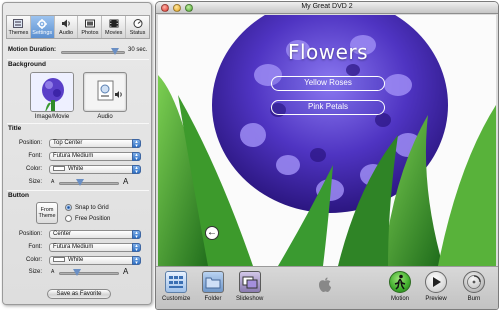 The height and width of the screenshot is (311, 500). Describe the element at coordinates (89, 272) in the screenshot. I see `button-size-slider` at that location.